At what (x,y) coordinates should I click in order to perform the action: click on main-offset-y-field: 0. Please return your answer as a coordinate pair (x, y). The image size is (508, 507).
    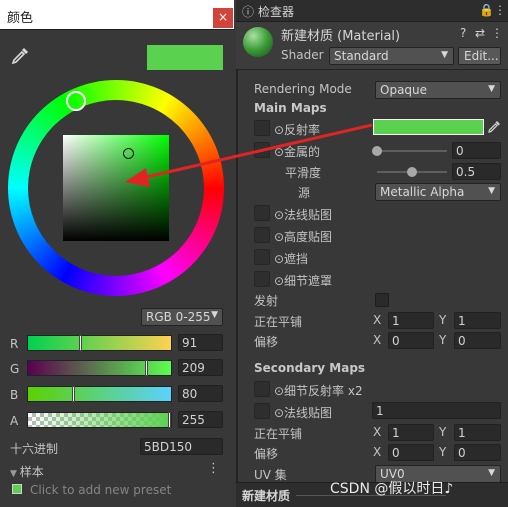
    Looking at the image, I should click on (477, 340).